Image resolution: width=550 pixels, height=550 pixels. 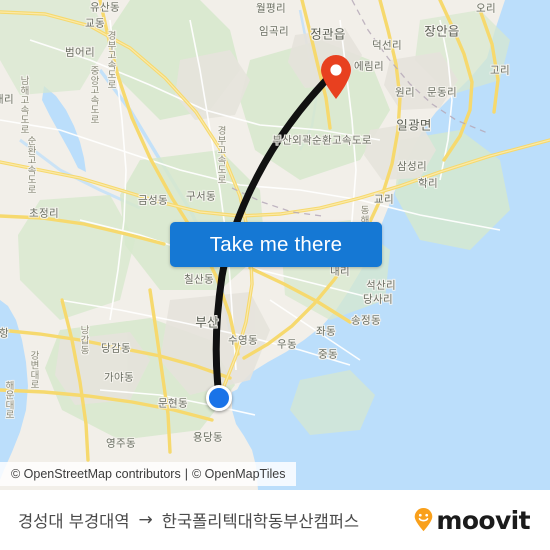 I want to click on footer-bar: 경성대 부경대역 → 한국폴리텍대학동부산캠퍼스 moovit, so click(x=275, y=520).